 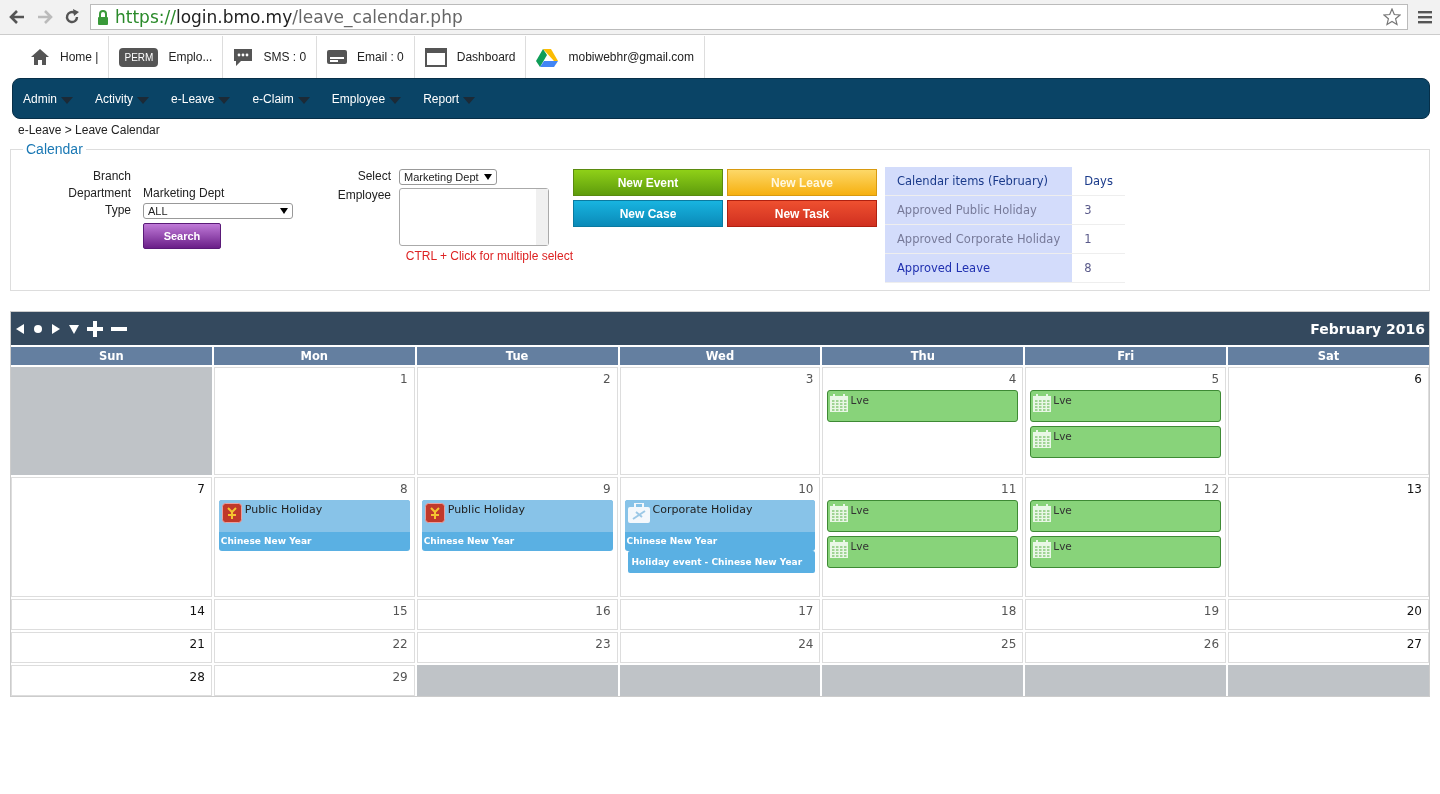 What do you see at coordinates (363, 196) in the screenshot?
I see `field-label: Employee` at bounding box center [363, 196].